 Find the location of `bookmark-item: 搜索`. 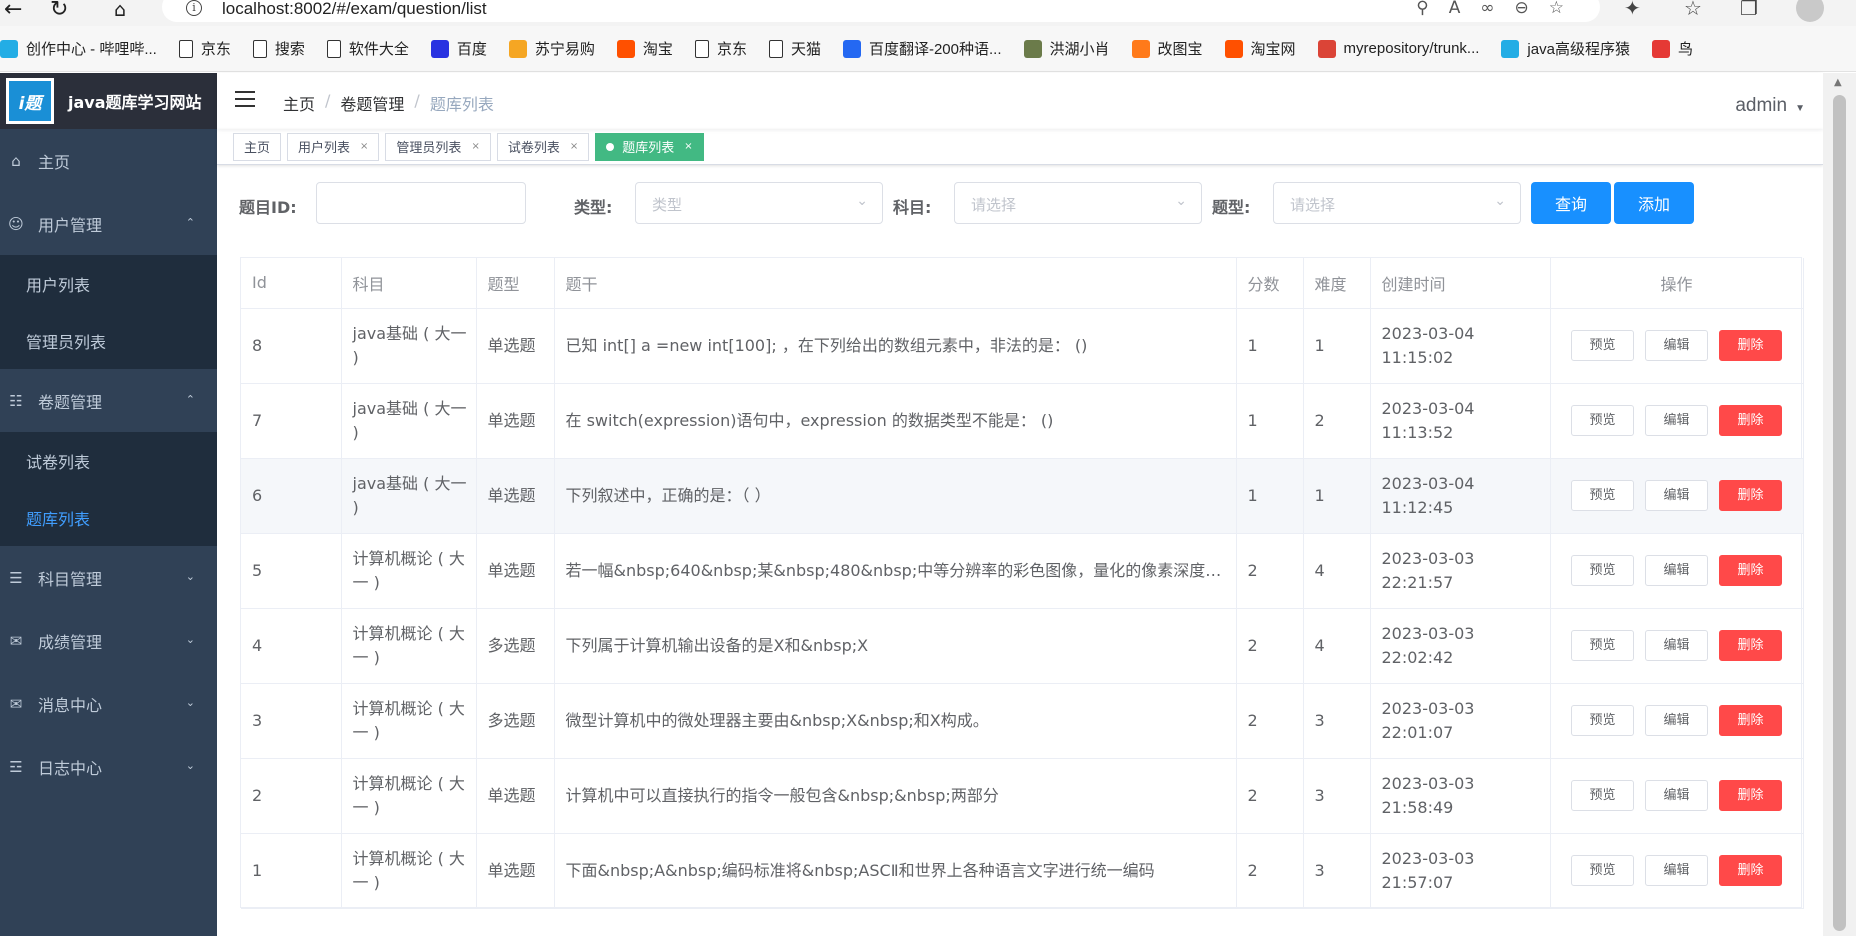

bookmark-item: 搜索 is located at coordinates (278, 48).